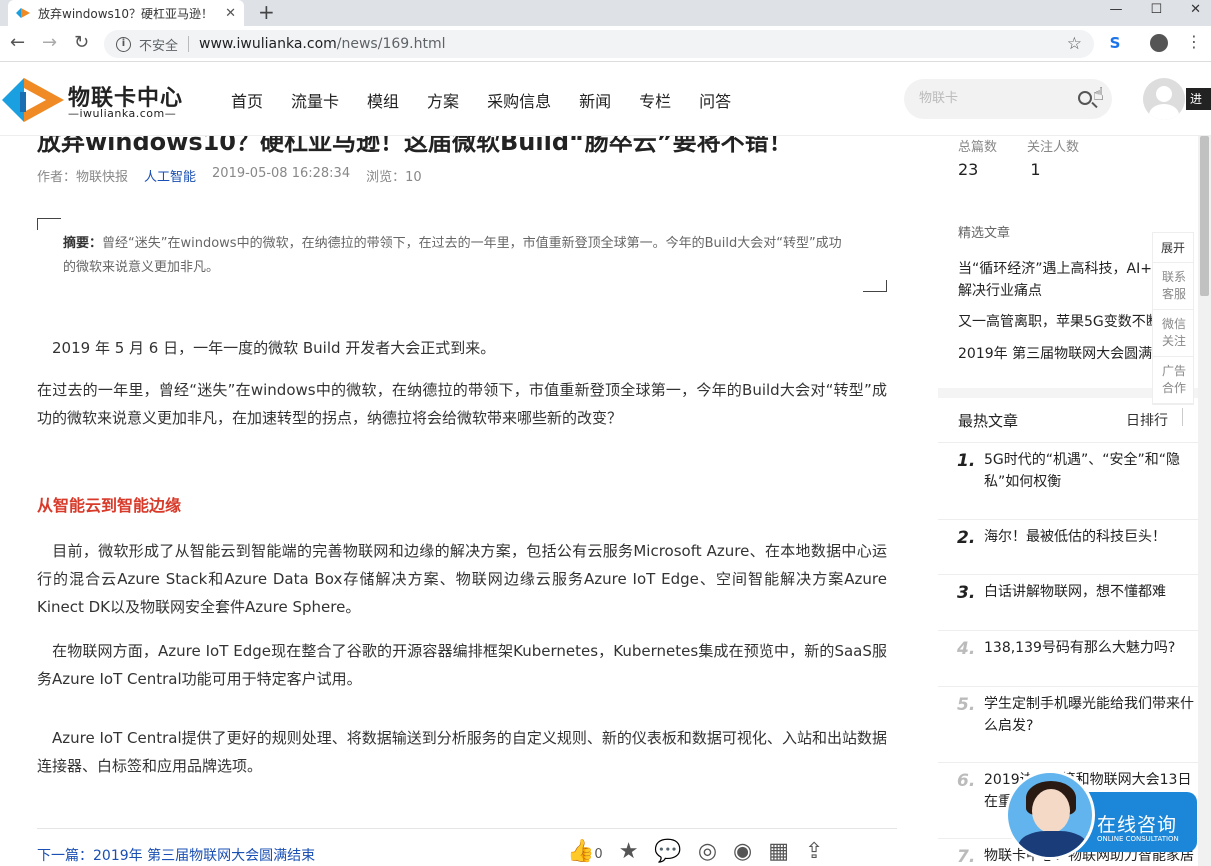  Describe the element at coordinates (966, 781) in the screenshot. I see `hot-rank: 6.` at that location.